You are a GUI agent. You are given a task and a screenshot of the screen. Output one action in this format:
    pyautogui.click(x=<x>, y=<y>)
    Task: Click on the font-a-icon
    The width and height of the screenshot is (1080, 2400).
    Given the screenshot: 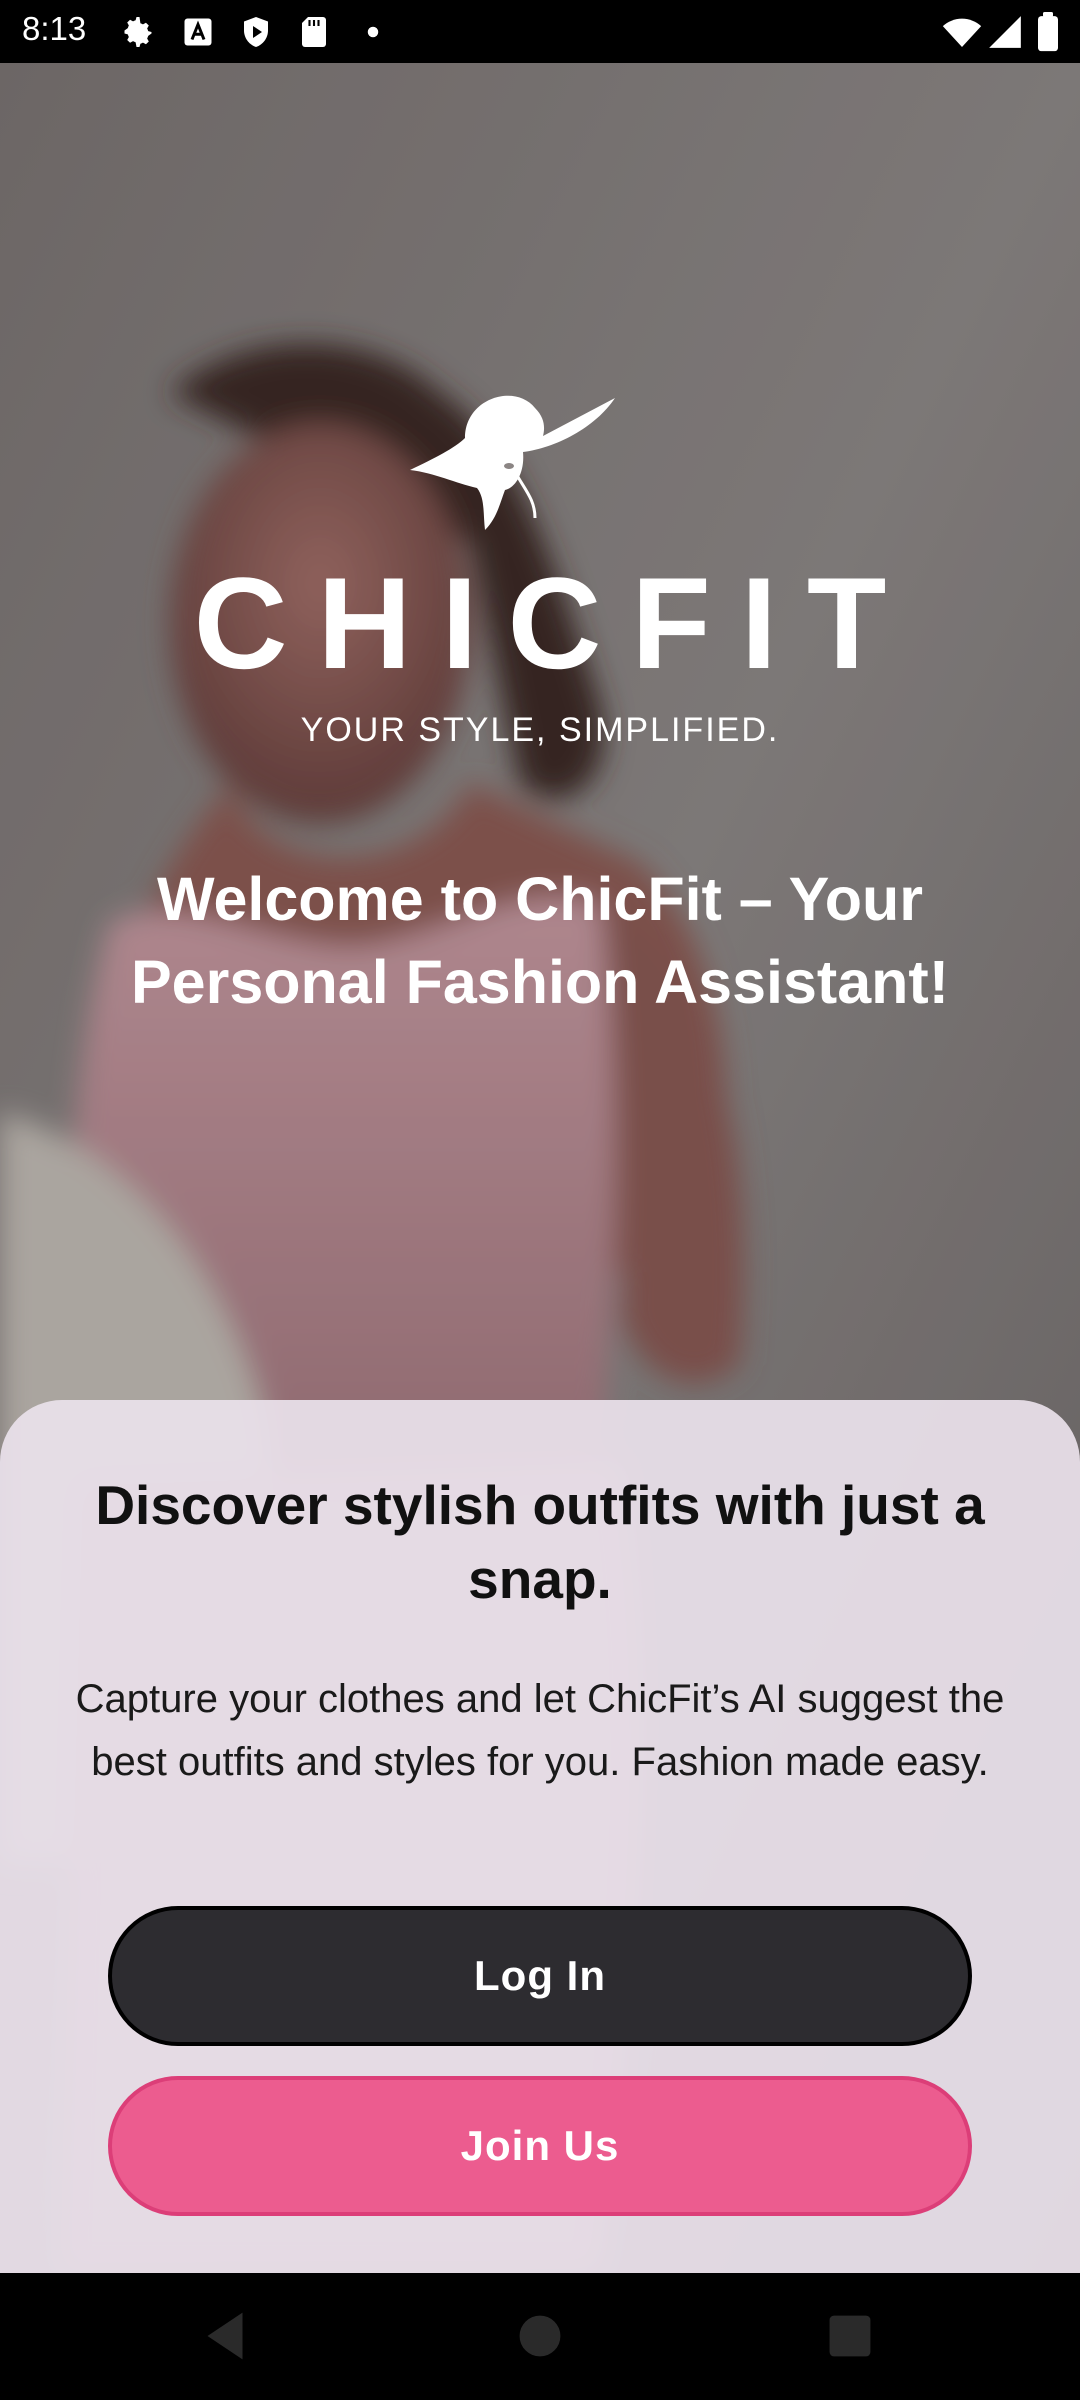 What is the action you would take?
    pyautogui.click(x=198, y=32)
    